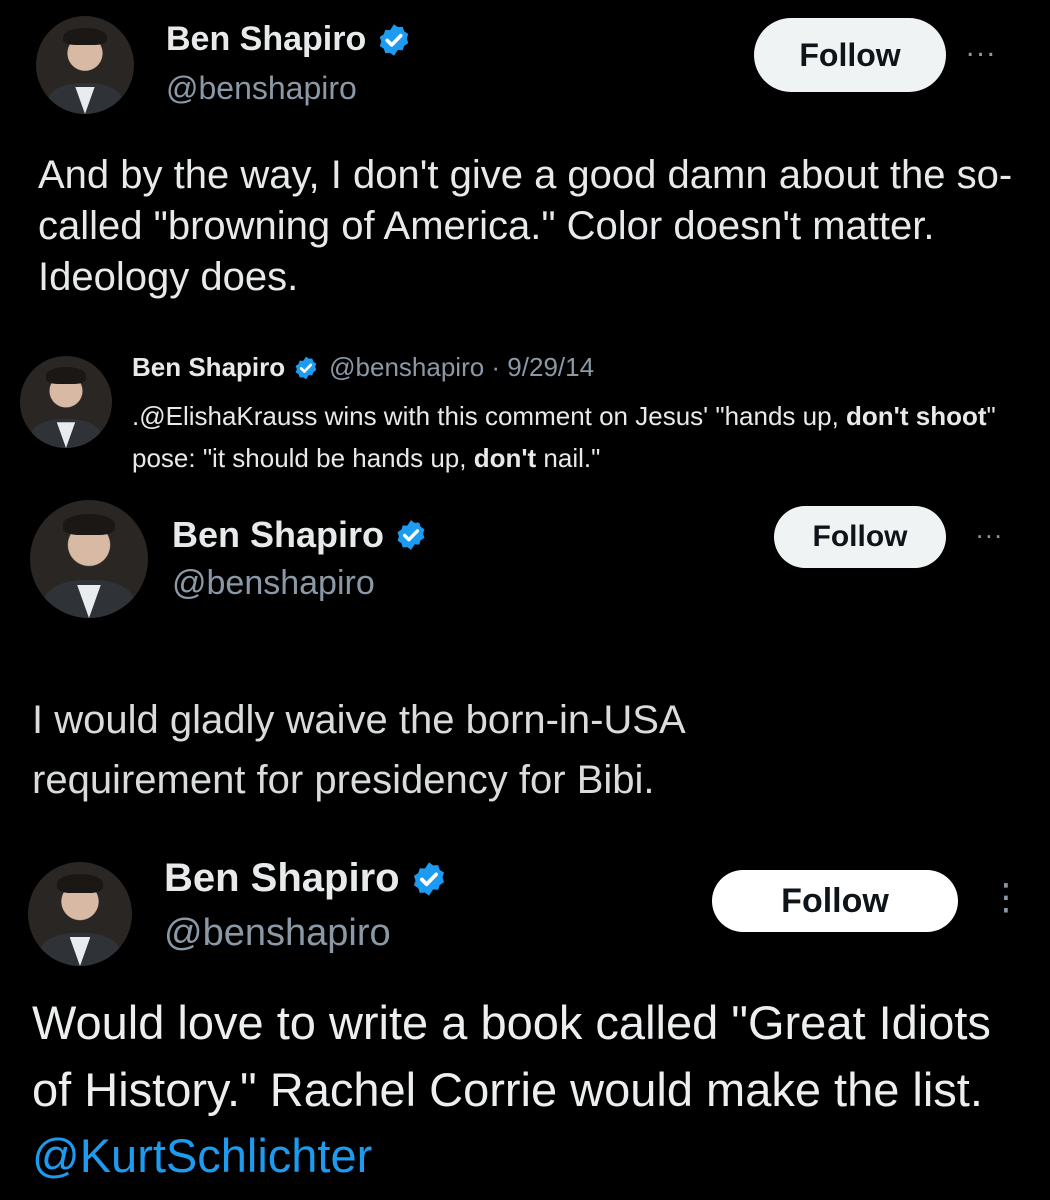 This screenshot has height=1200, width=1050. Describe the element at coordinates (951, 416) in the screenshot. I see `tweet-text-bold: shoot` at that location.